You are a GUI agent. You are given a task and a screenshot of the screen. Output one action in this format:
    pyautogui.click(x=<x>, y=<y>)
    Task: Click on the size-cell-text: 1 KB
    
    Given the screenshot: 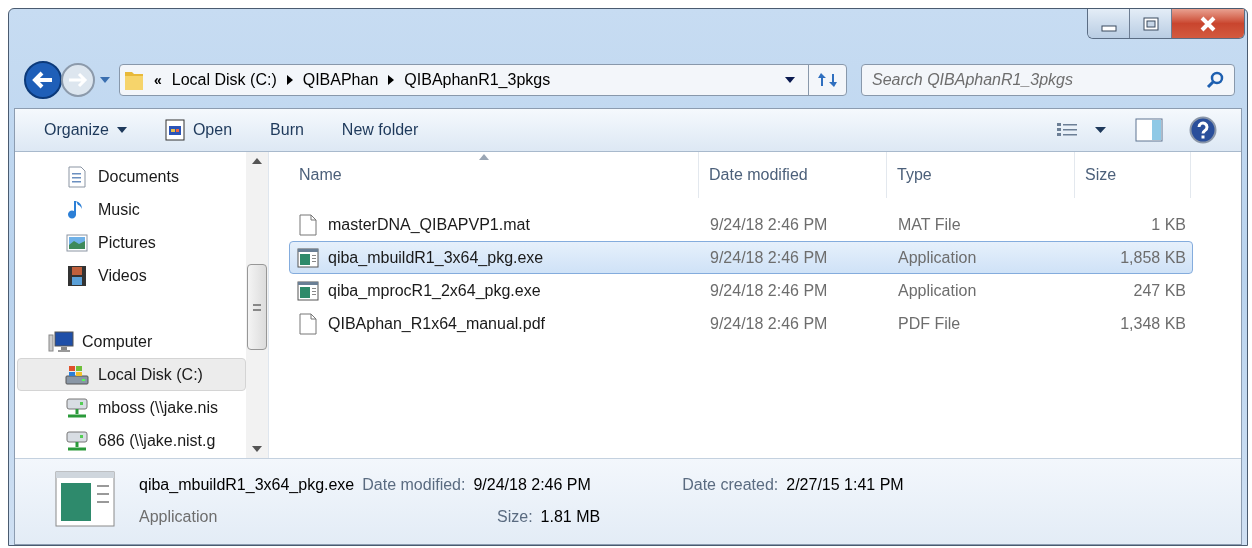 What is the action you would take?
    pyautogui.click(x=1168, y=224)
    